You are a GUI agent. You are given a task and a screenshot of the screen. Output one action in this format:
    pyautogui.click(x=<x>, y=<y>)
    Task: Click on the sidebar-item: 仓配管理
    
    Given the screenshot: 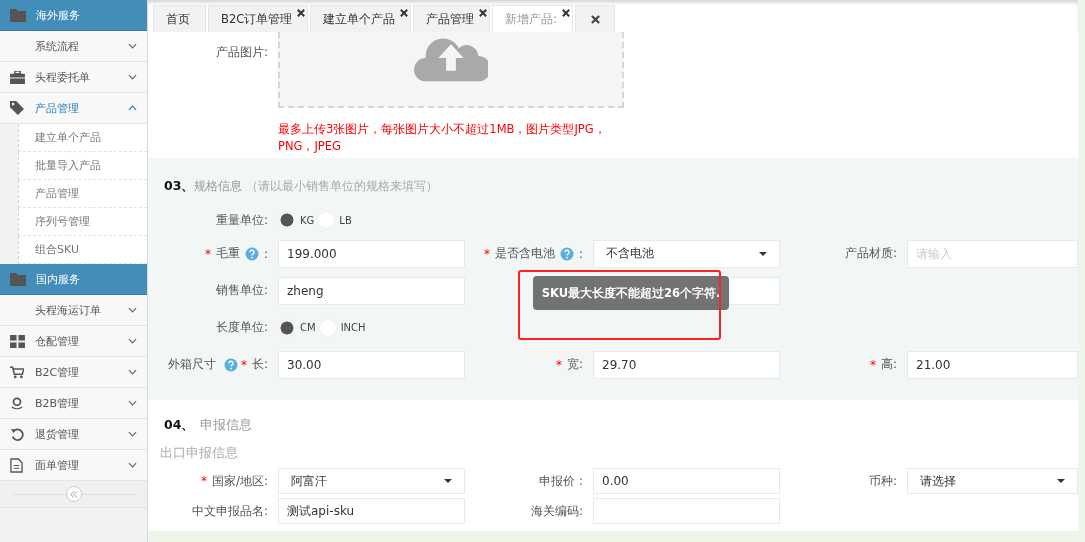 What is the action you would take?
    pyautogui.click(x=73, y=341)
    